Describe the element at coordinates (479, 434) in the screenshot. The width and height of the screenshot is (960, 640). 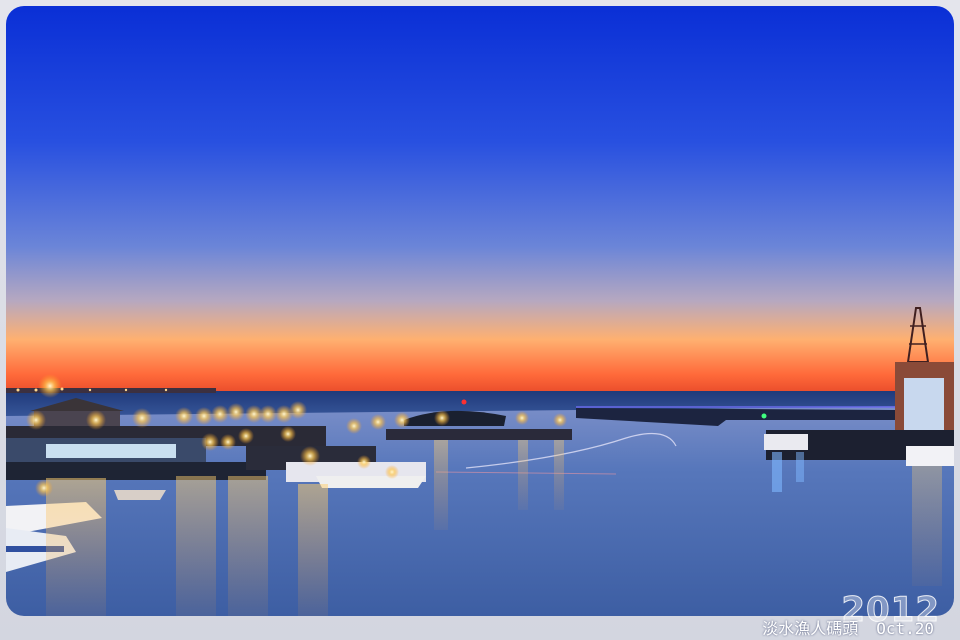
I see `center-pier` at that location.